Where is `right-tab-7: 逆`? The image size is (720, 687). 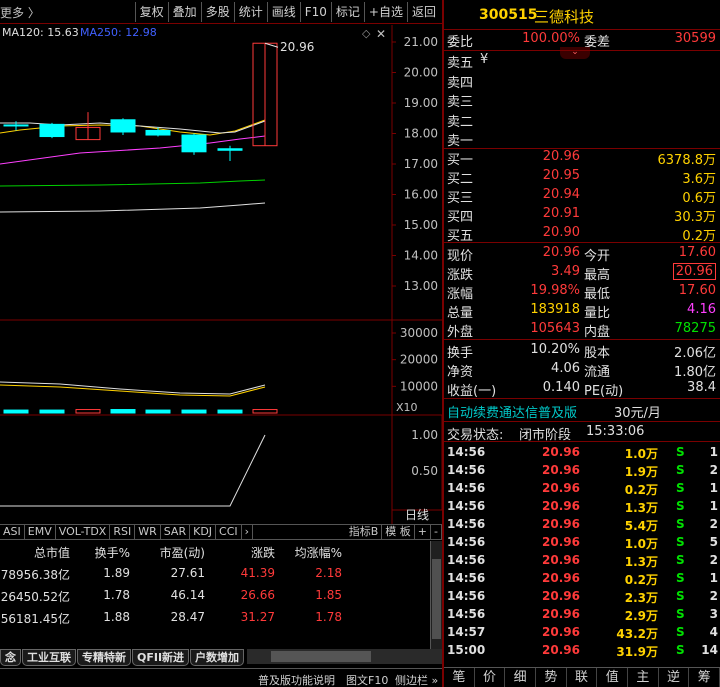 right-tab-7: 逆 is located at coordinates (674, 677).